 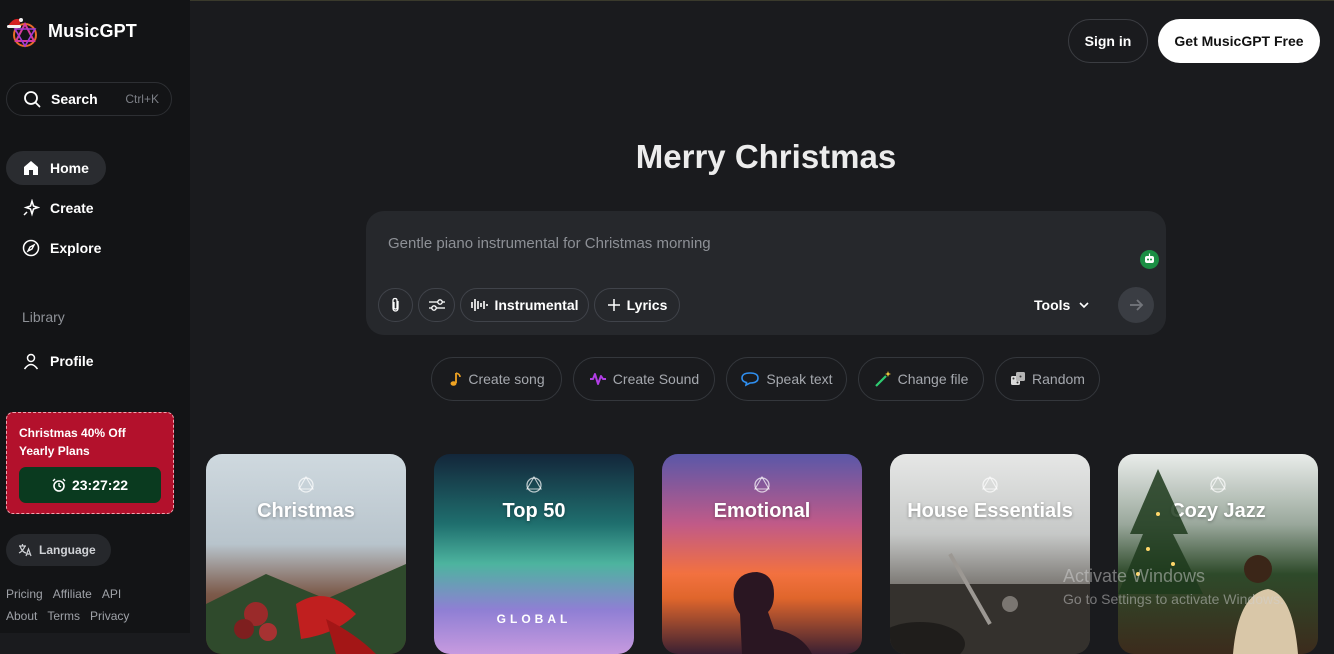 I want to click on tools-dropdown: Tools, so click(x=1062, y=305).